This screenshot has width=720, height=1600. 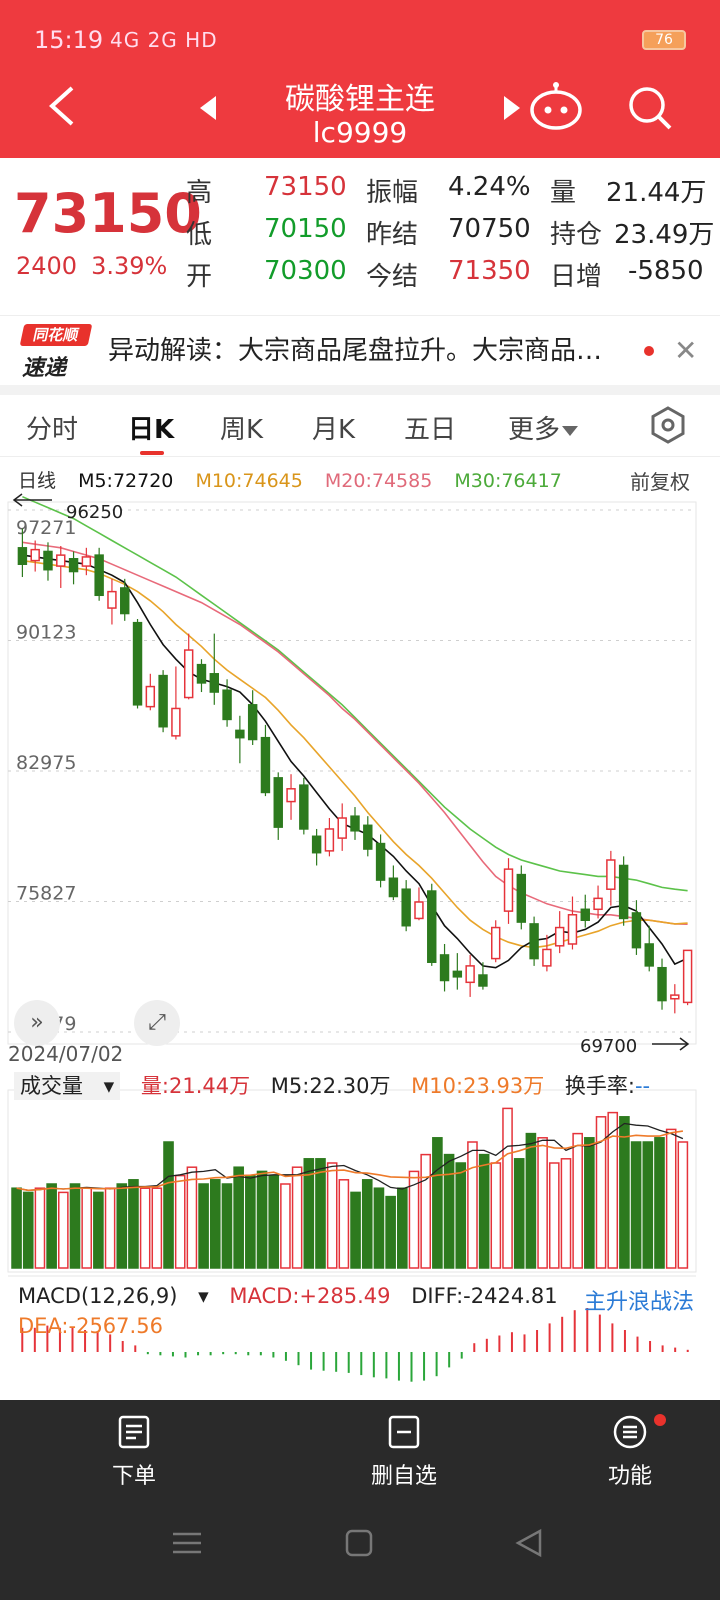 I want to click on macd-value: MACD:+285.49, so click(x=310, y=1296).